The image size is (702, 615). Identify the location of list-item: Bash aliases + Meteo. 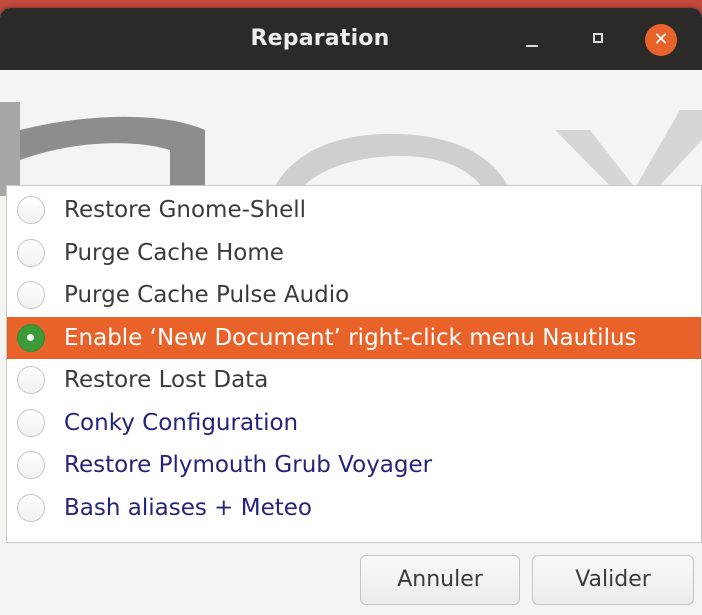
(354, 508).